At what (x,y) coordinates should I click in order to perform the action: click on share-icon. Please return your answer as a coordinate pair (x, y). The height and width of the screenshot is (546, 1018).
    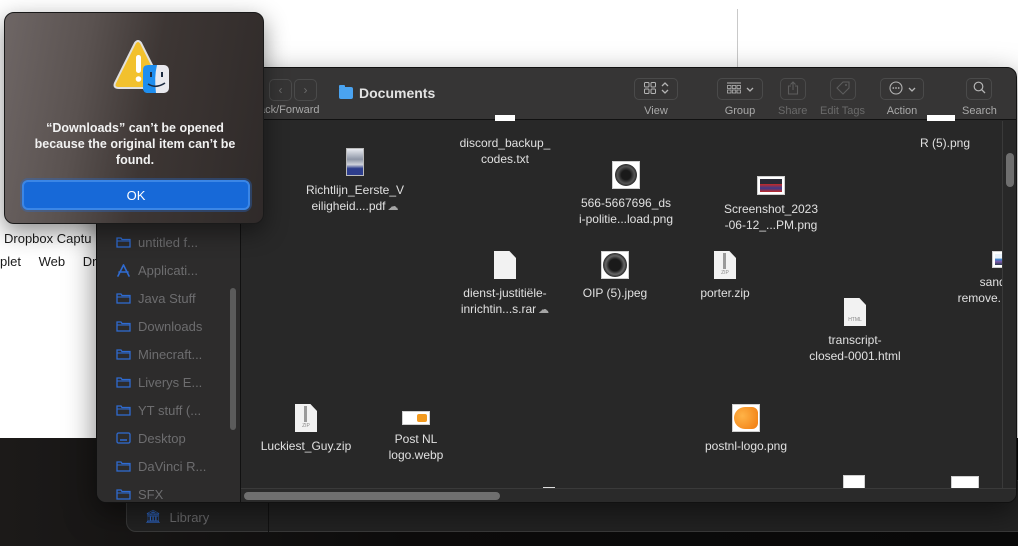
    Looking at the image, I should click on (793, 89).